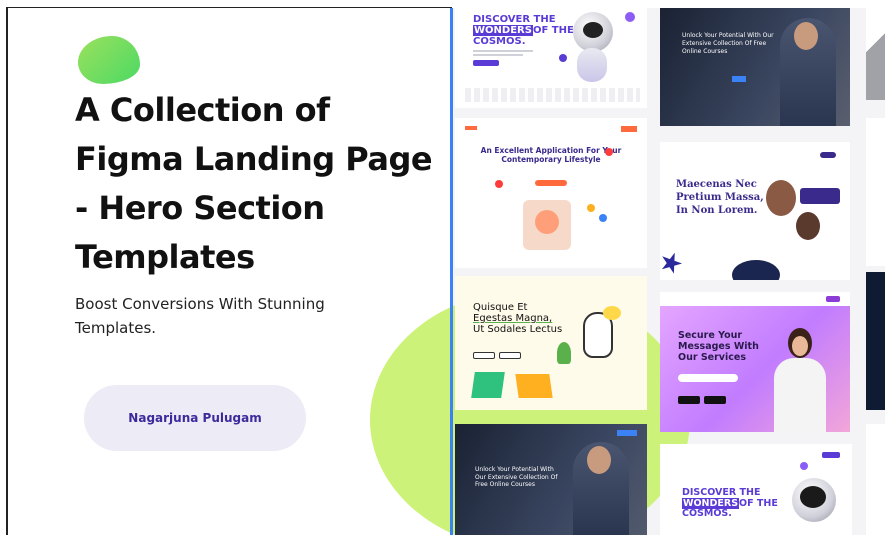 The width and height of the screenshot is (885, 535). Describe the element at coordinates (551, 58) in the screenshot. I see `template-thumbnail-cosmos: DISCOVER THE WONDERSOF THE COSMOS.` at that location.